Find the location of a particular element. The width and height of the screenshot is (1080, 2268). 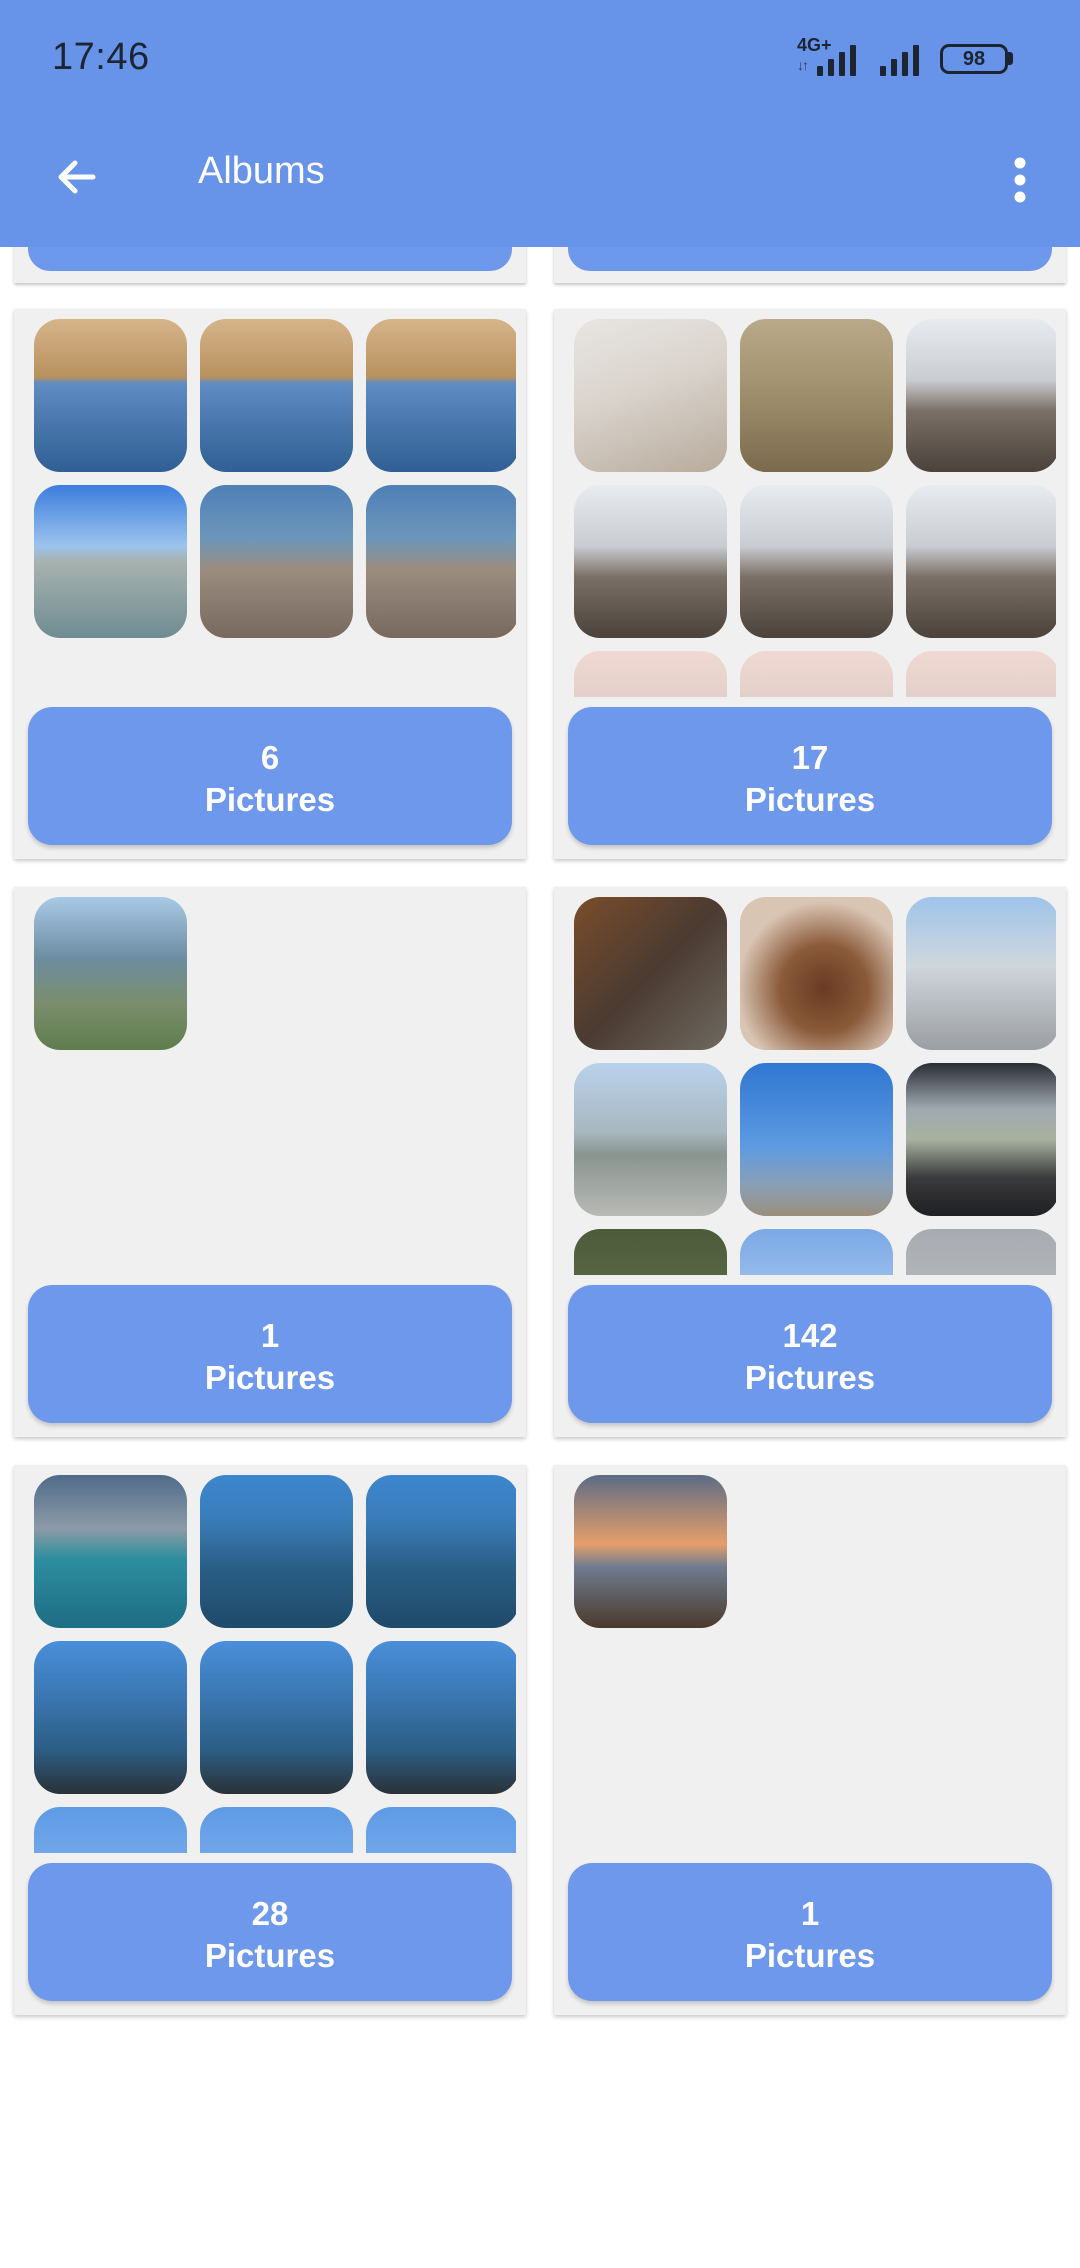

album-count: 17 is located at coordinates (810, 757).